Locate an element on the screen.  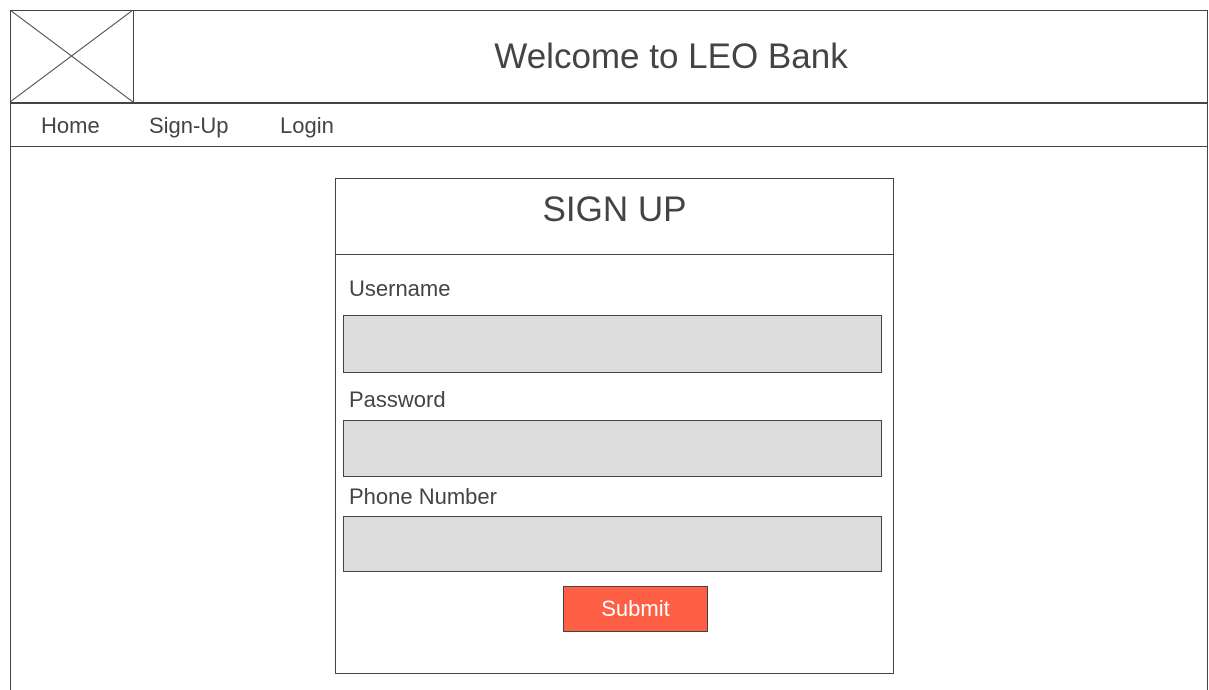
signup-title: SIGN UP is located at coordinates (614, 209).